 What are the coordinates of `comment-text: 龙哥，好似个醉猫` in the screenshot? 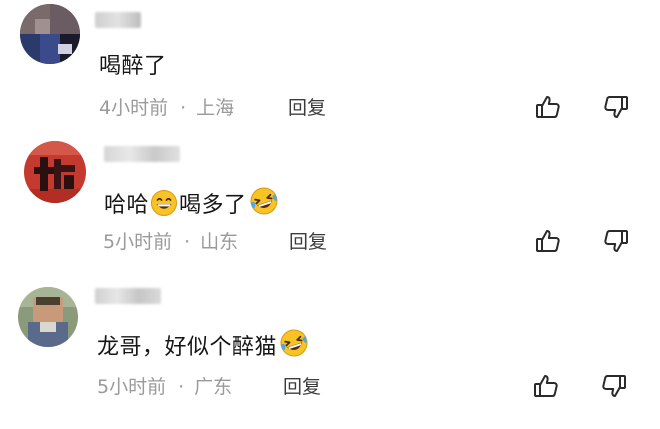 It's located at (204, 347).